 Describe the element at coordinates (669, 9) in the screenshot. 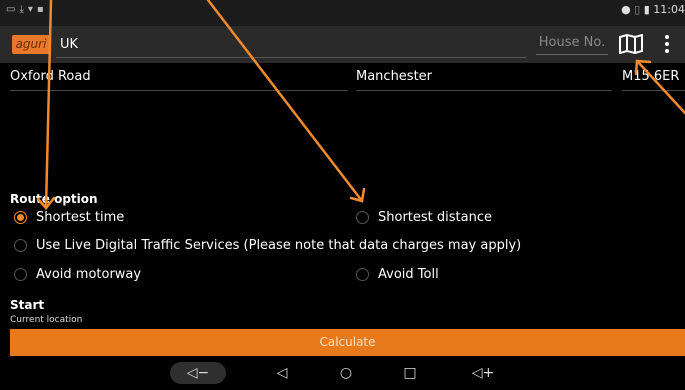

I see `status-time: 11:04` at that location.